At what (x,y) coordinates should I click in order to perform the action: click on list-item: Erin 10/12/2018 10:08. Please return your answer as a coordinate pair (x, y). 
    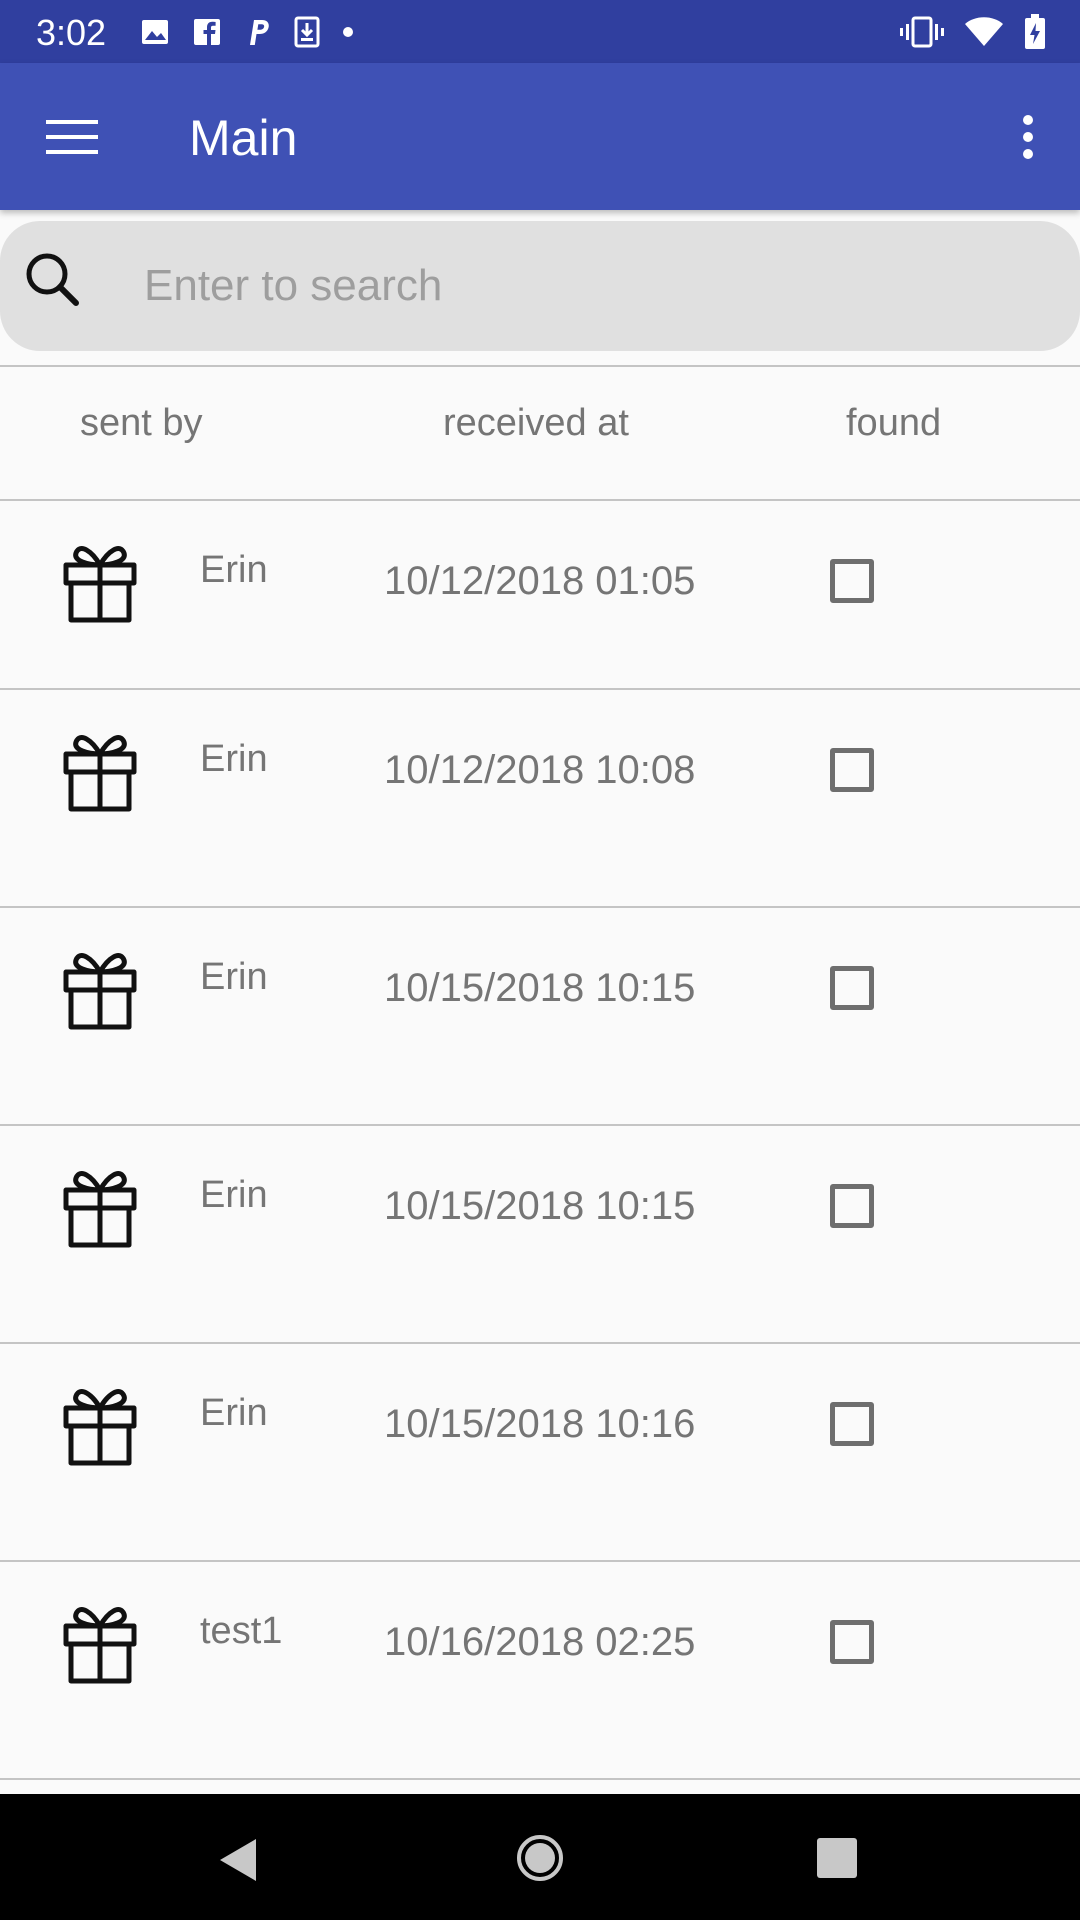
    Looking at the image, I should click on (540, 799).